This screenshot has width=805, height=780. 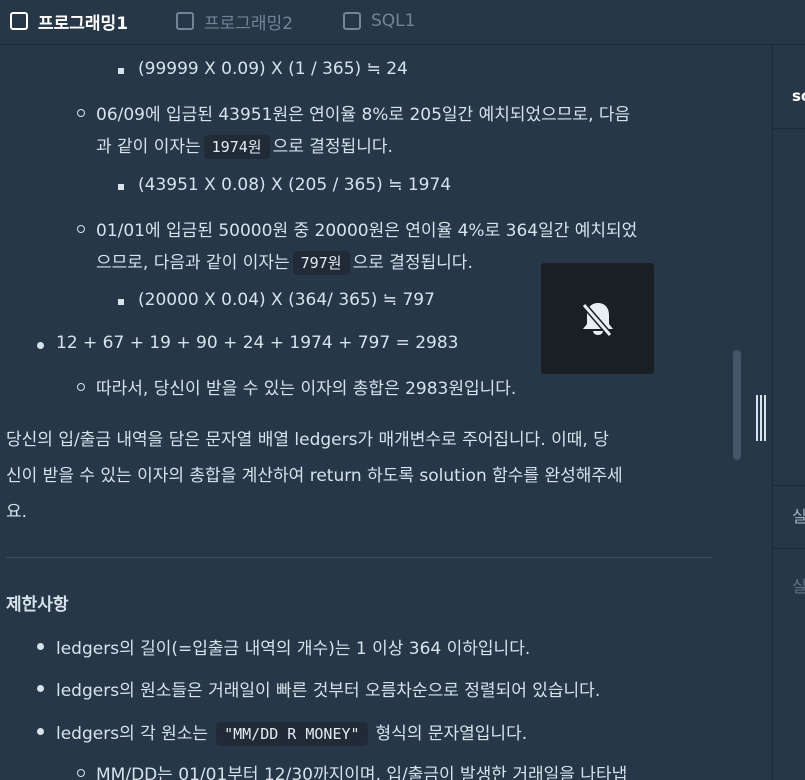 I want to click on inline-code: 797원, so click(x=321, y=263).